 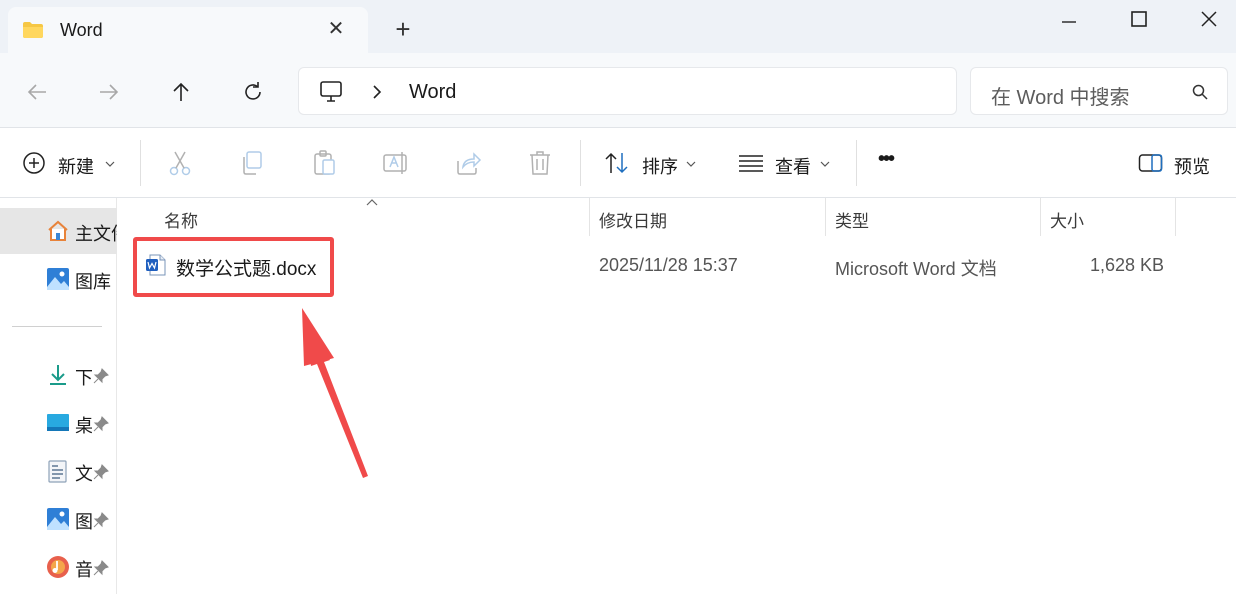 I want to click on home-icon, so click(x=58, y=230).